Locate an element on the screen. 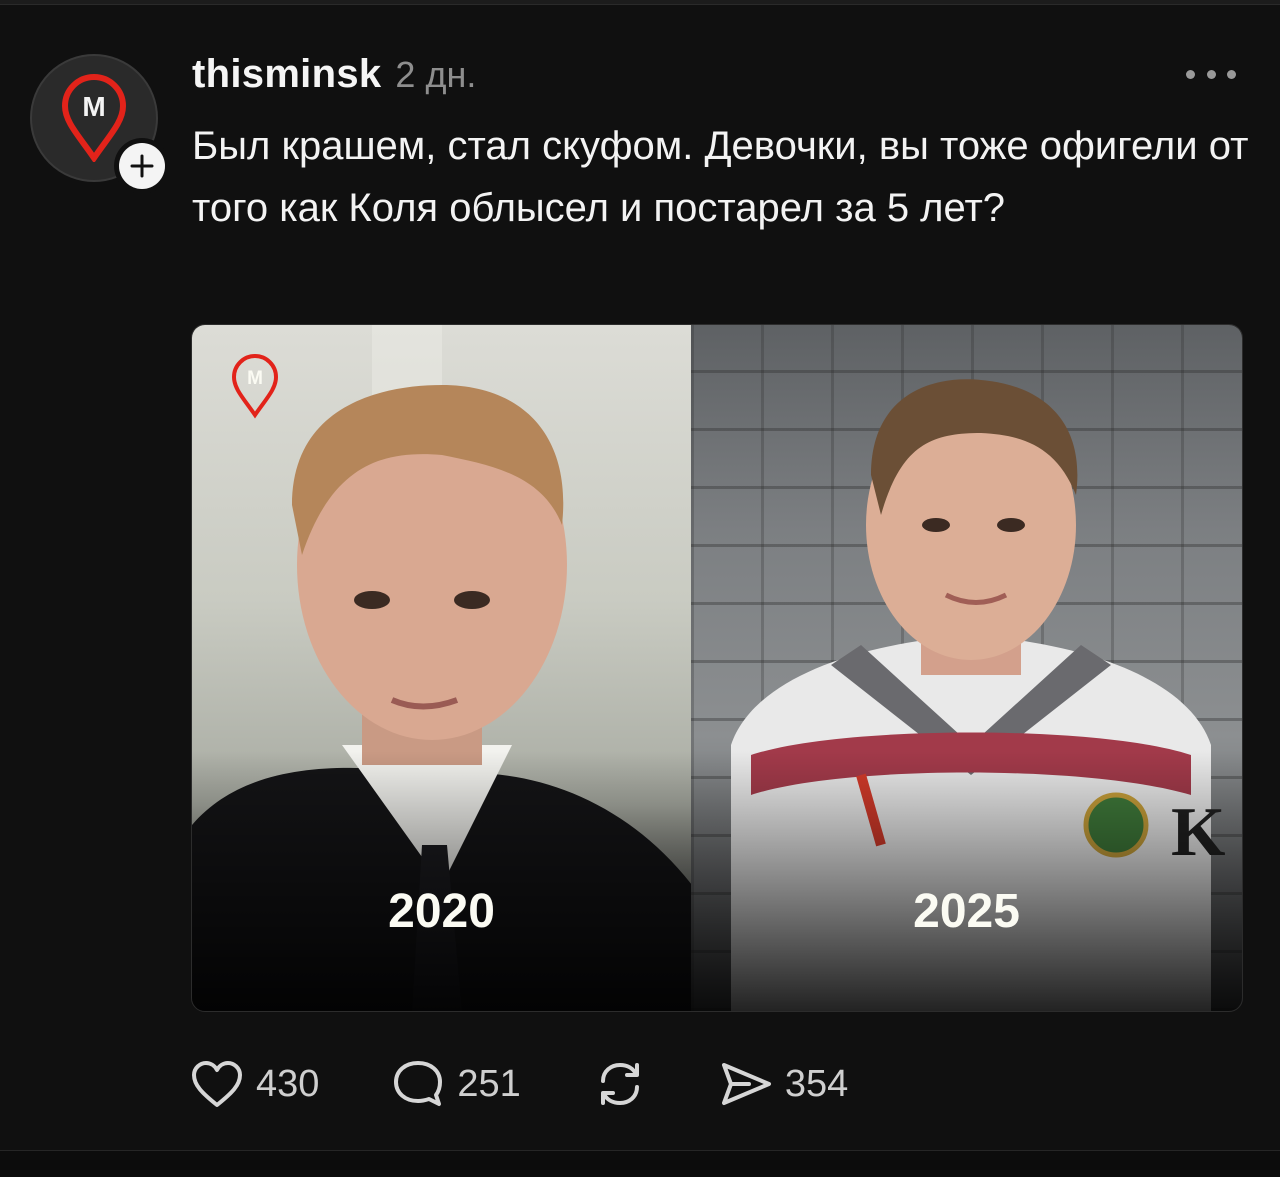 This screenshot has width=1280, height=1177. year-label-right: 2025 is located at coordinates (966, 911).